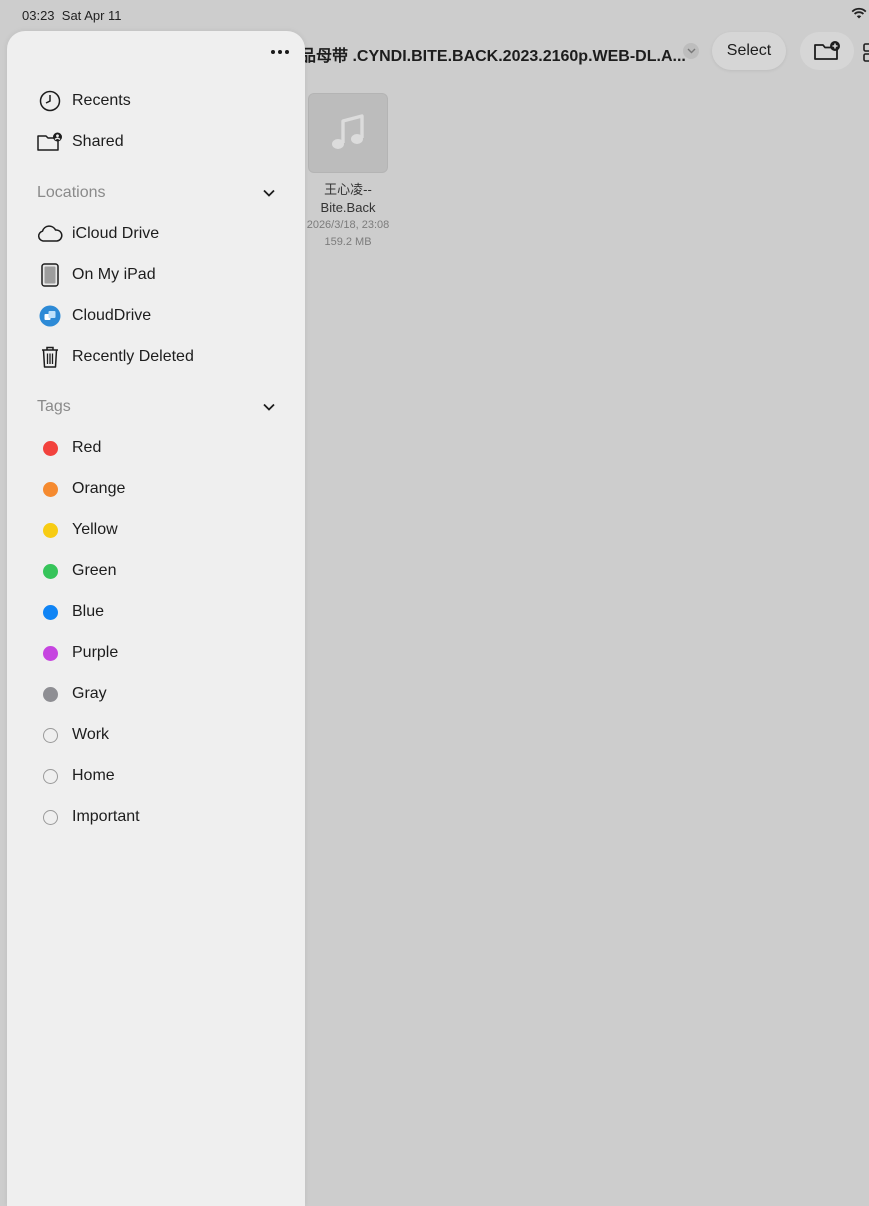 This screenshot has width=869, height=1206. I want to click on sidebar-item-label: Yellow, so click(95, 529).